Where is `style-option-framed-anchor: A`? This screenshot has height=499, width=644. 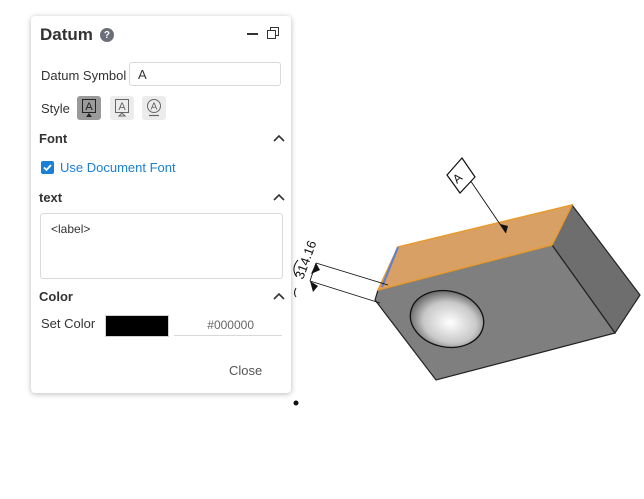 style-option-framed-anchor: A is located at coordinates (122, 108).